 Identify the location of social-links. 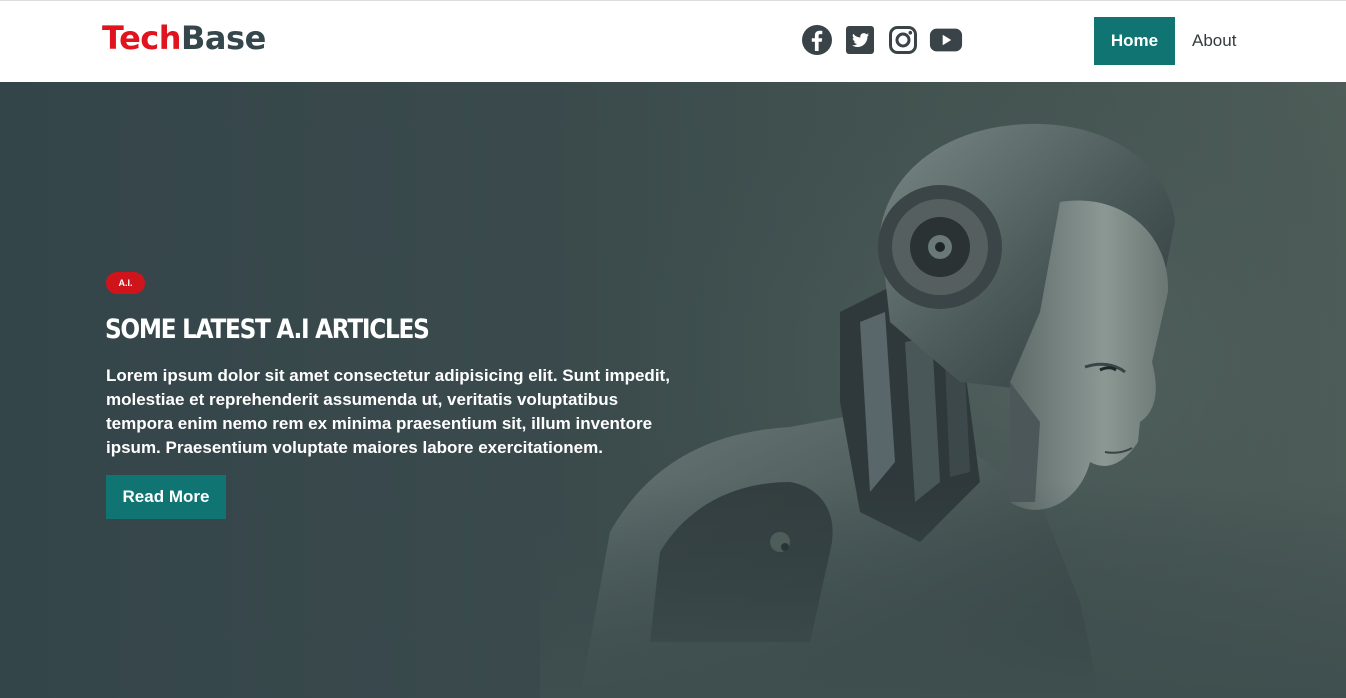
(881, 40).